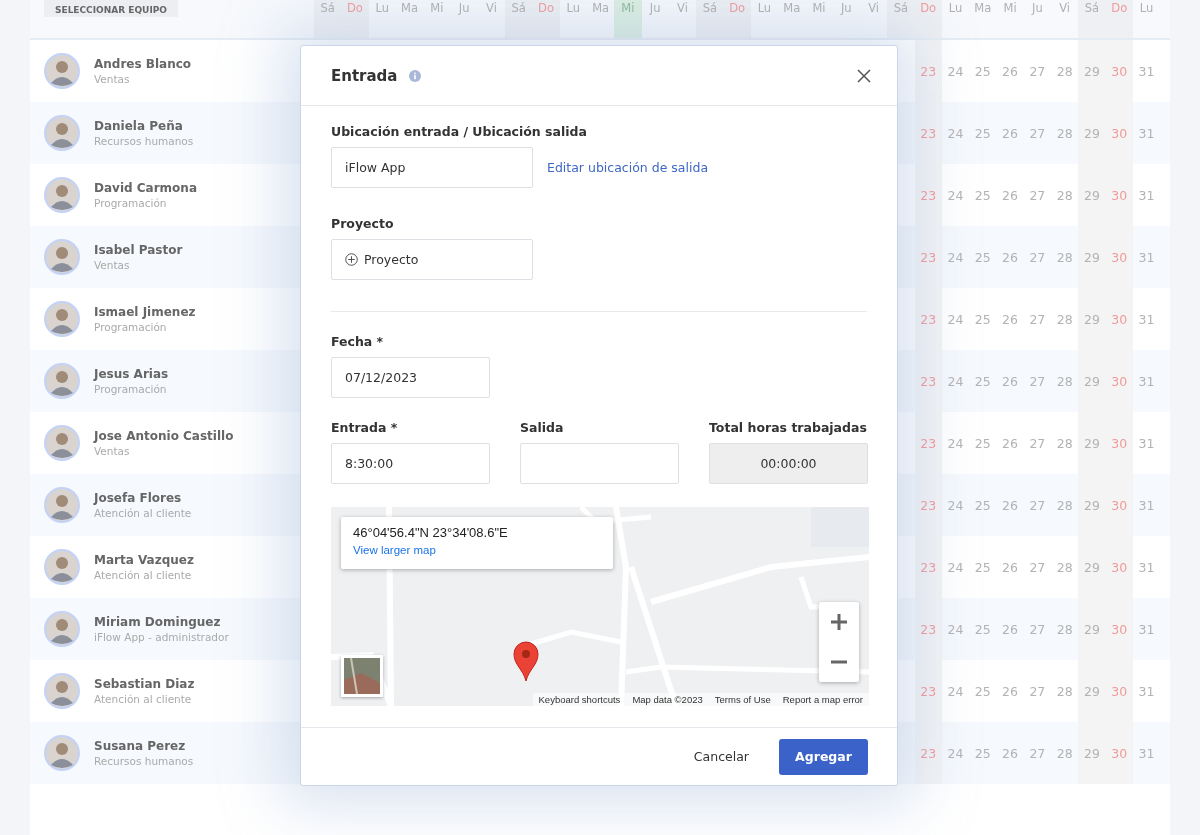 The width and height of the screenshot is (1200, 835). I want to click on employee-name: Ismael Jimenez, so click(145, 312).